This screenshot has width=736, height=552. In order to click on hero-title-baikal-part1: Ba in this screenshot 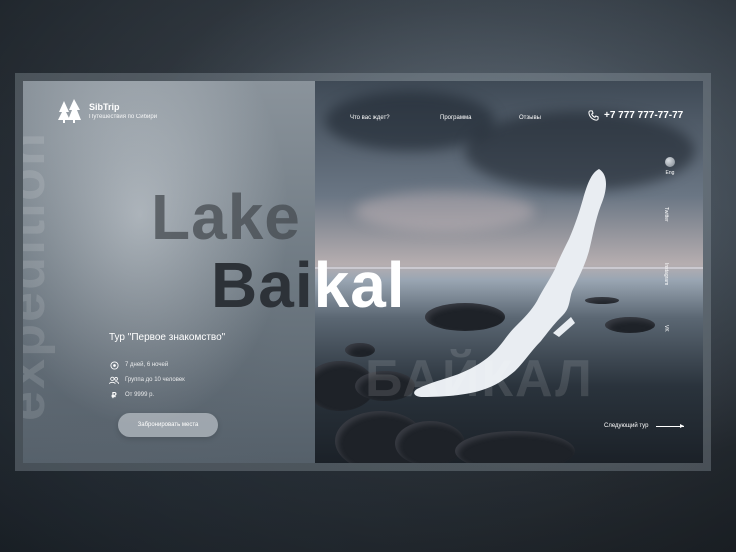, I will do `click(253, 285)`.